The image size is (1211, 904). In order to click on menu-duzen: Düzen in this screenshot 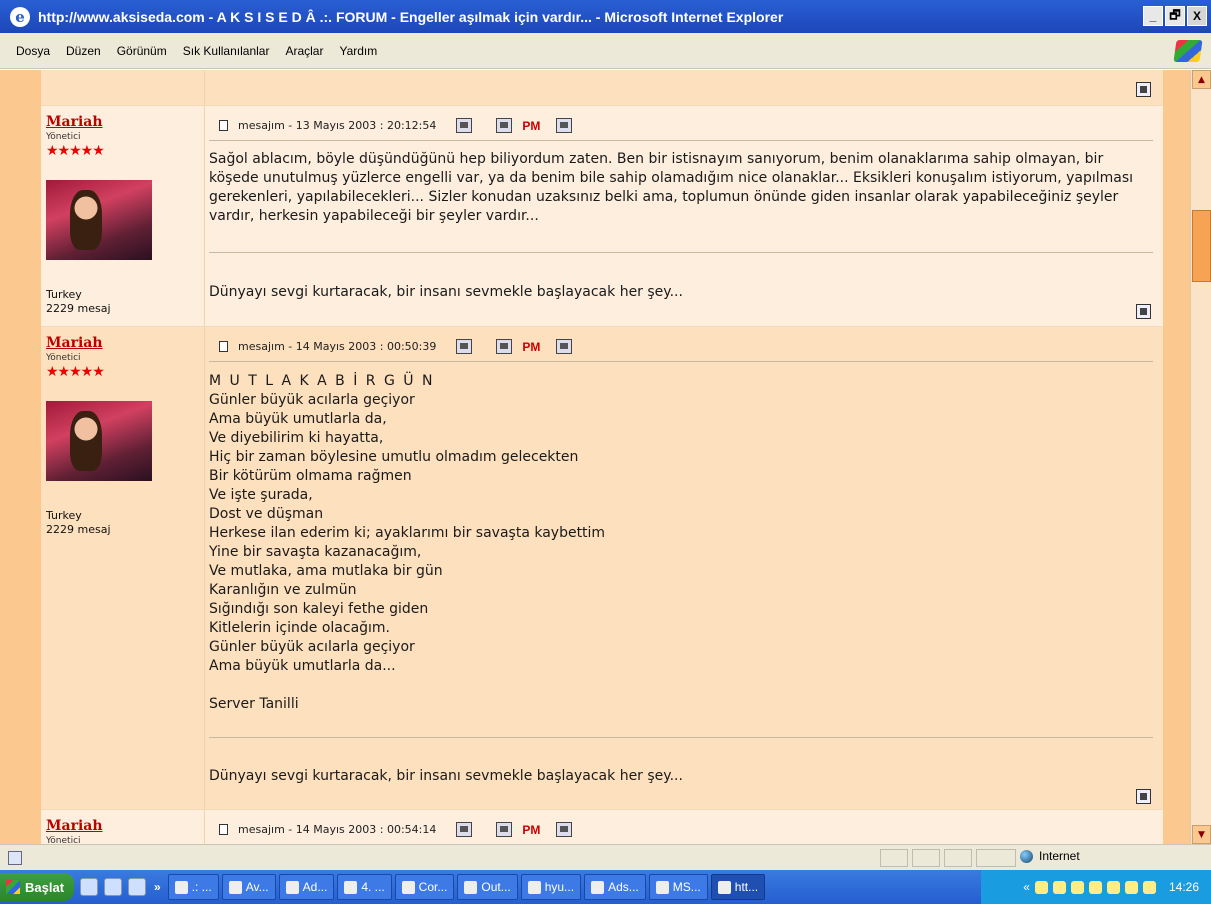, I will do `click(83, 51)`.